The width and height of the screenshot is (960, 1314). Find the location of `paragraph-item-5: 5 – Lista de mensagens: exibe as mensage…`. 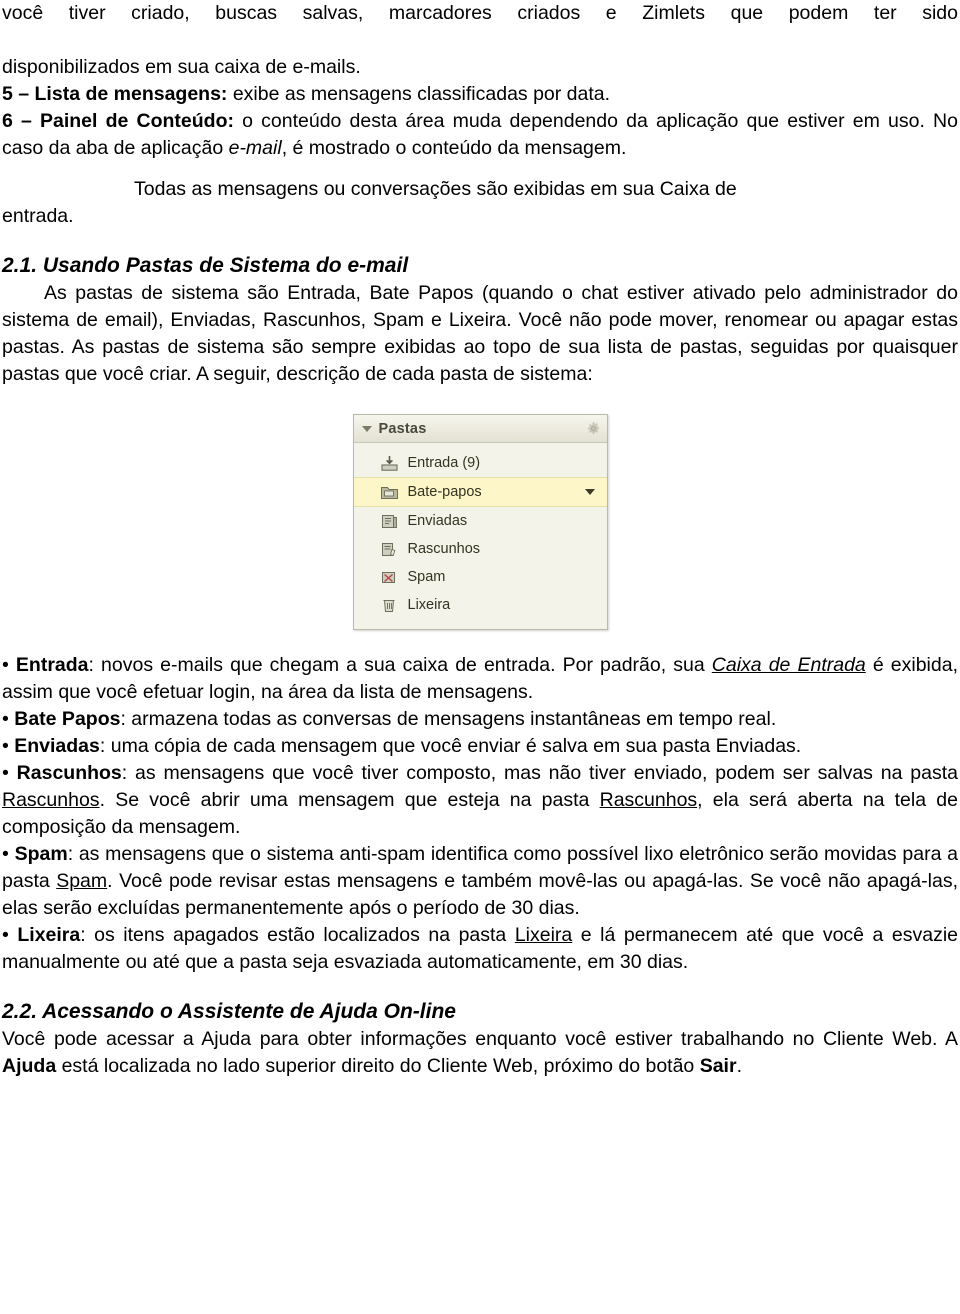

paragraph-item-5: 5 – Lista de mensagens: exibe as mensage… is located at coordinates (480, 94).